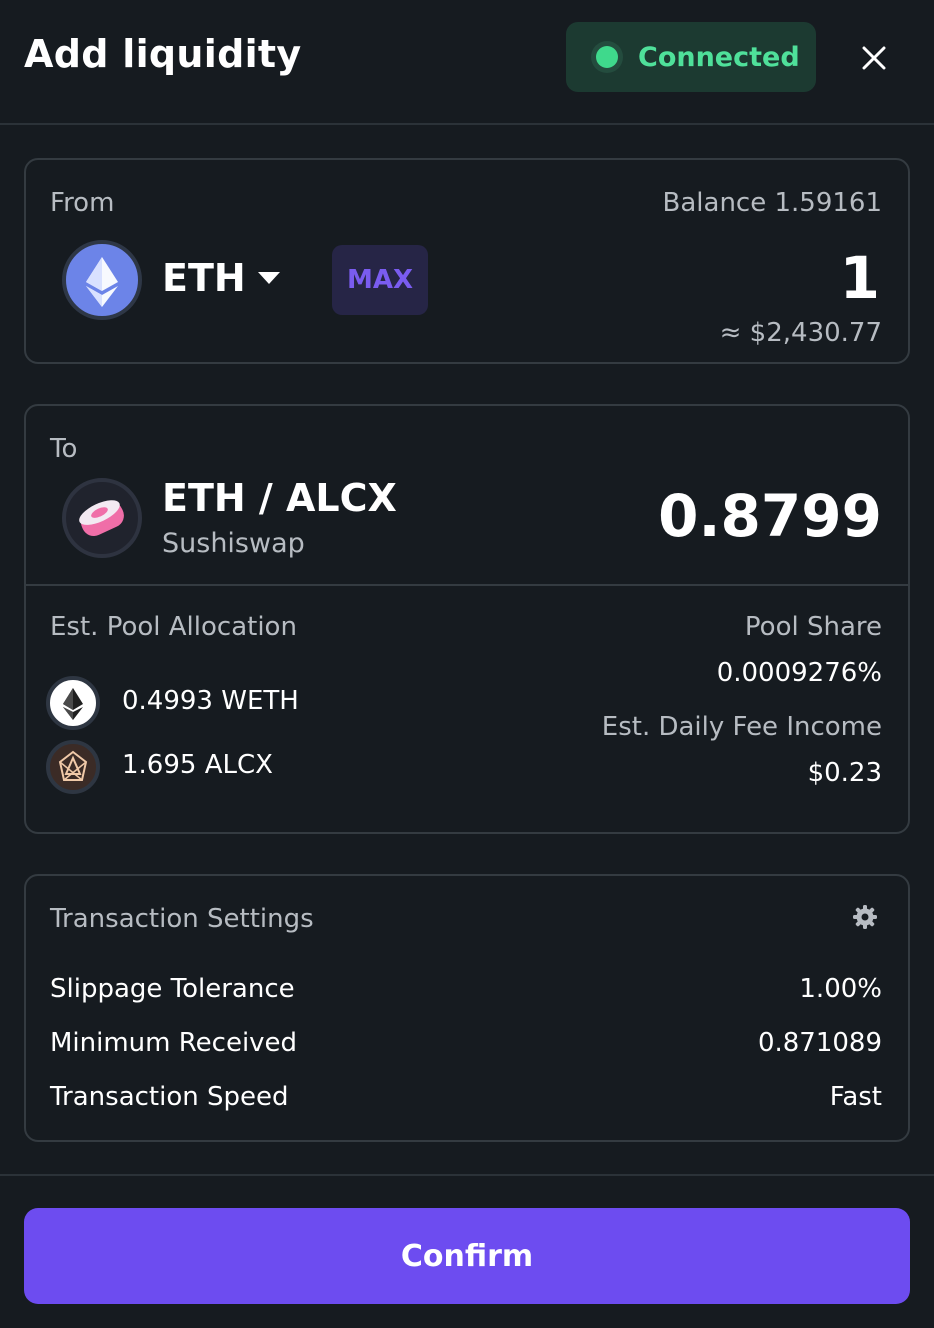  Describe the element at coordinates (860, 278) in the screenshot. I see `from-amount-input: 1` at that location.